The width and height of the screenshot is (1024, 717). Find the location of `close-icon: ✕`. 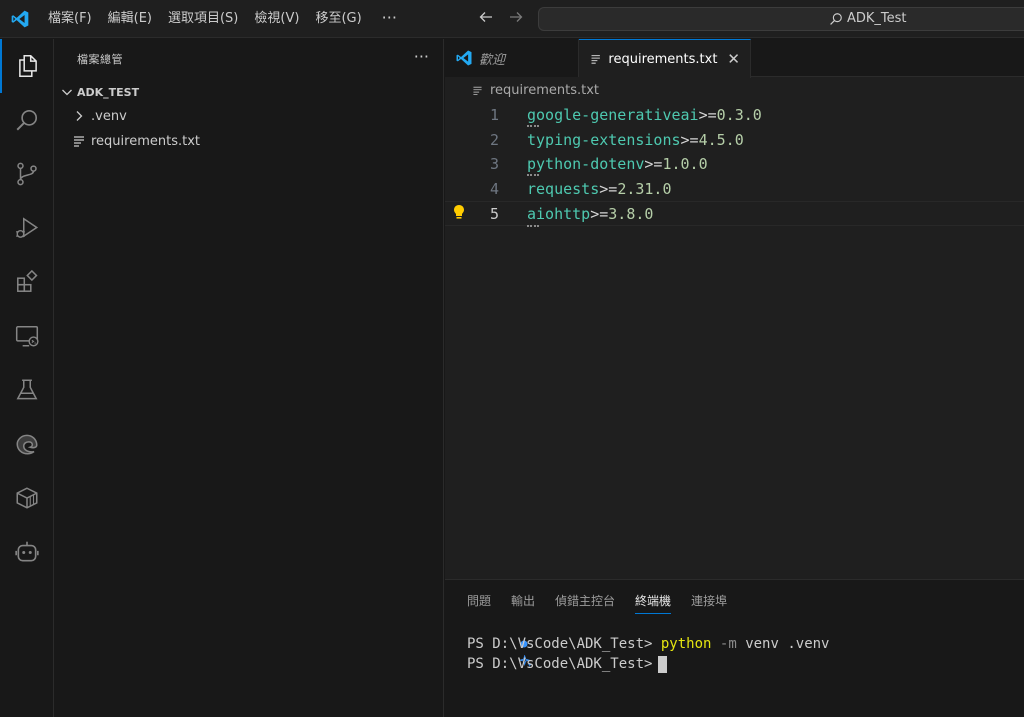

close-icon: ✕ is located at coordinates (733, 59).